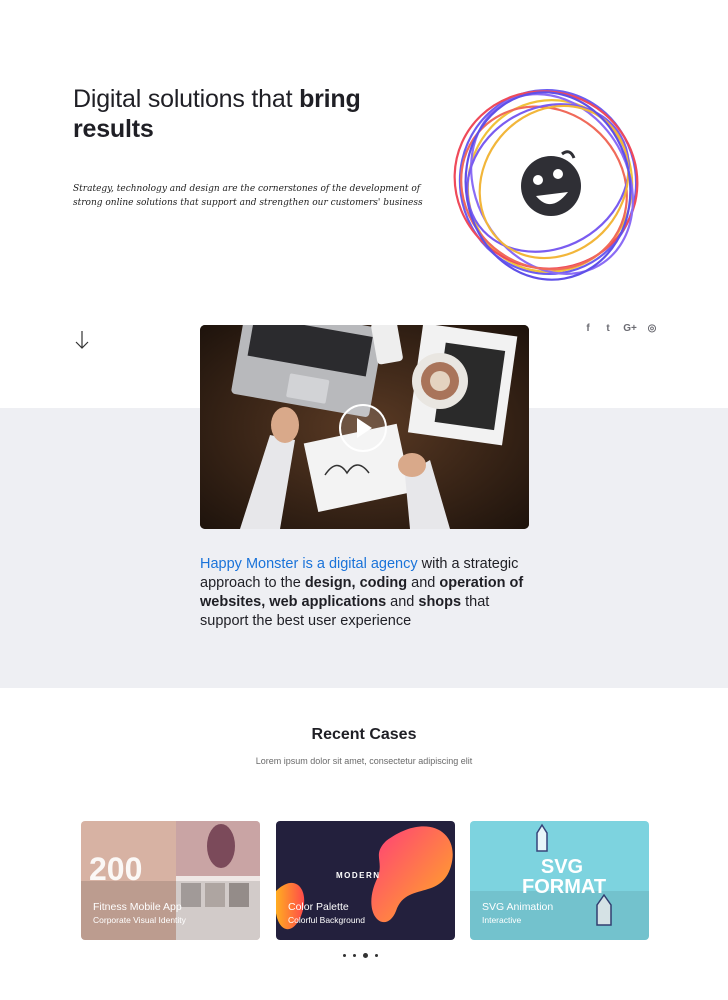 The height and width of the screenshot is (1000, 728). I want to click on case-card-fitness-number: 200, so click(116, 869).